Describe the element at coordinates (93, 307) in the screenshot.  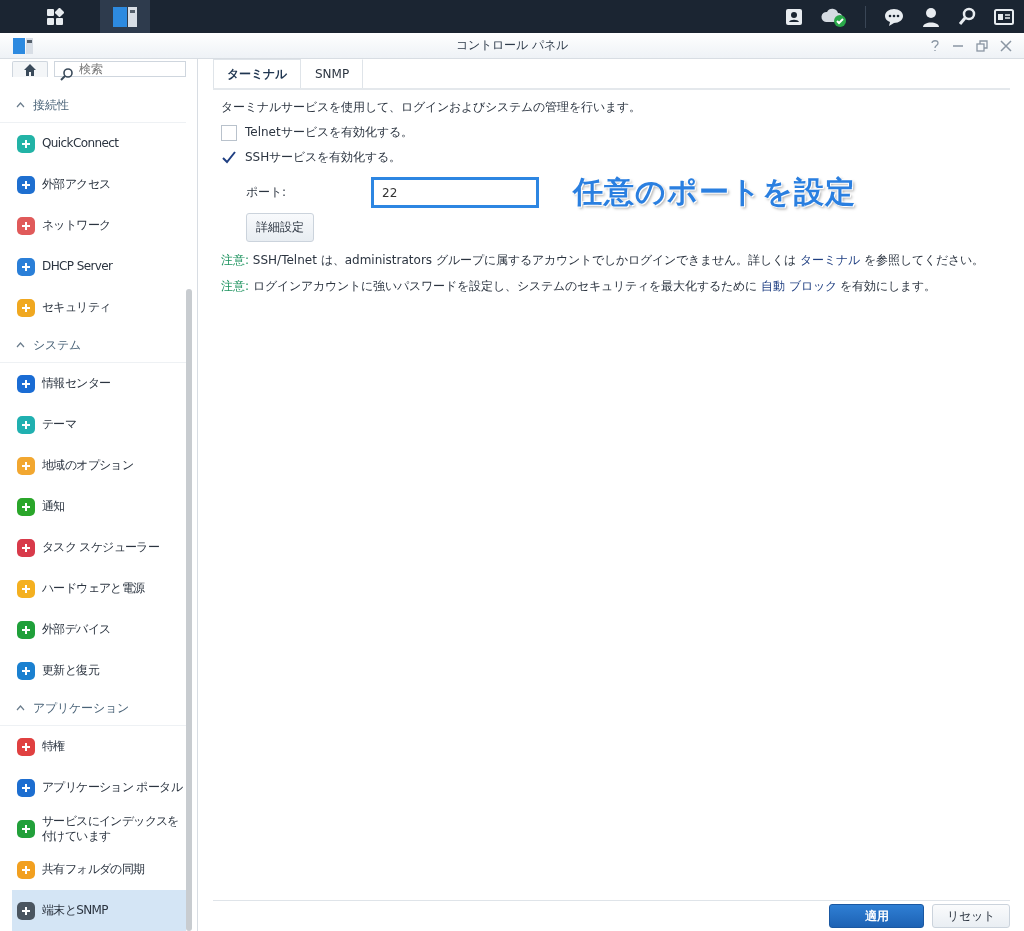
I see `sidebar-item: セキュリティ` at that location.